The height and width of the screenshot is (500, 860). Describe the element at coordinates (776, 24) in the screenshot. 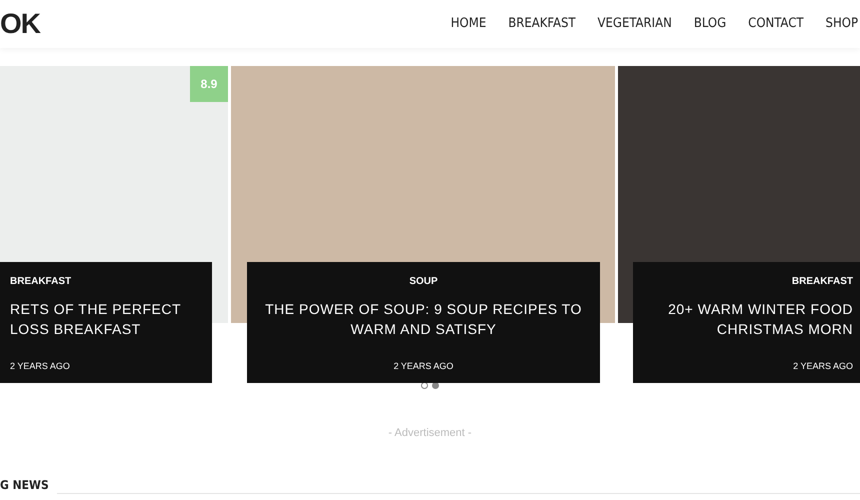

I see `nav-link: CONTACT` at that location.